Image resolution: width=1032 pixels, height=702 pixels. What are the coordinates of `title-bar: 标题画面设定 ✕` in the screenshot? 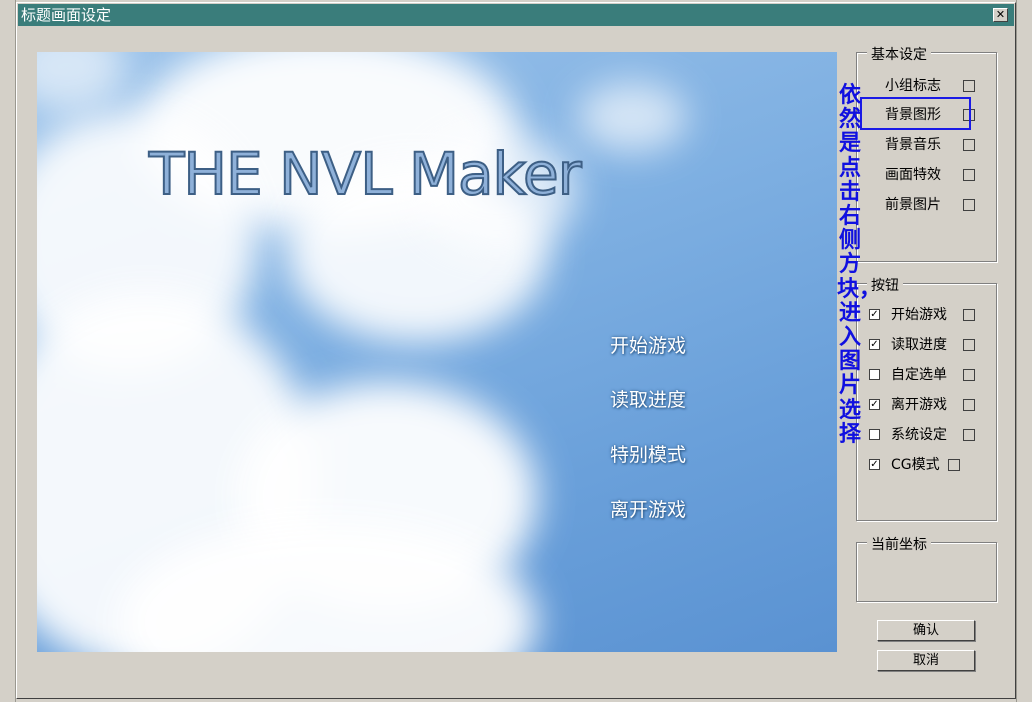 It's located at (516, 15).